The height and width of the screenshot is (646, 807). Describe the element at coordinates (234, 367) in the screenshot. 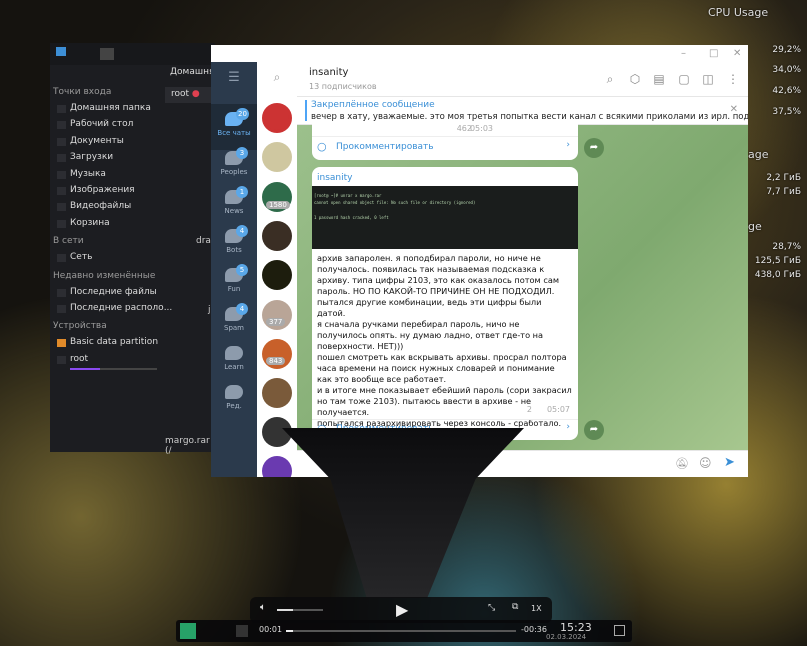

I see `folder-label: Learn` at that location.